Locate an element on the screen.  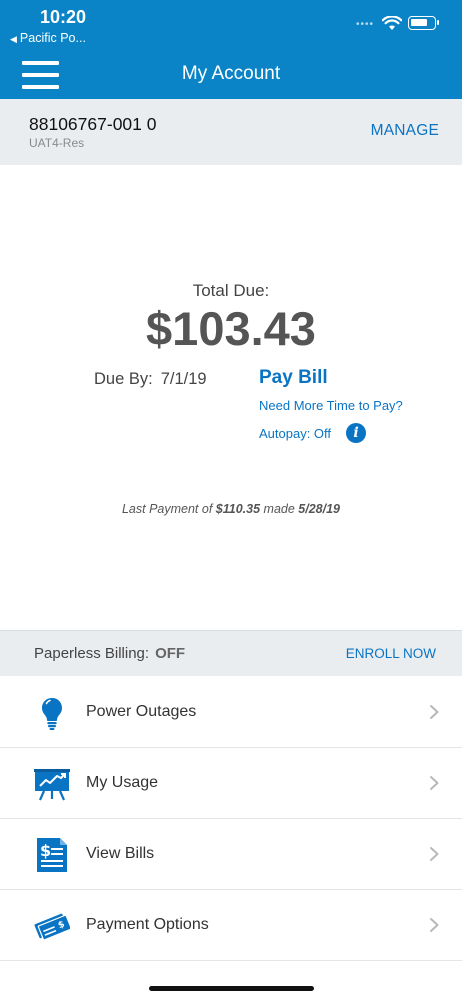
need-more-time-link: Need More Time to Pay? is located at coordinates (331, 405).